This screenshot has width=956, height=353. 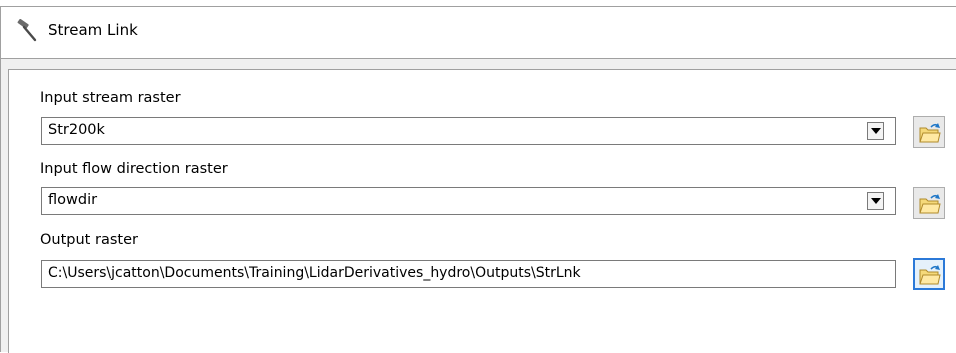 I want to click on output-raster-browse-button, so click(x=929, y=274).